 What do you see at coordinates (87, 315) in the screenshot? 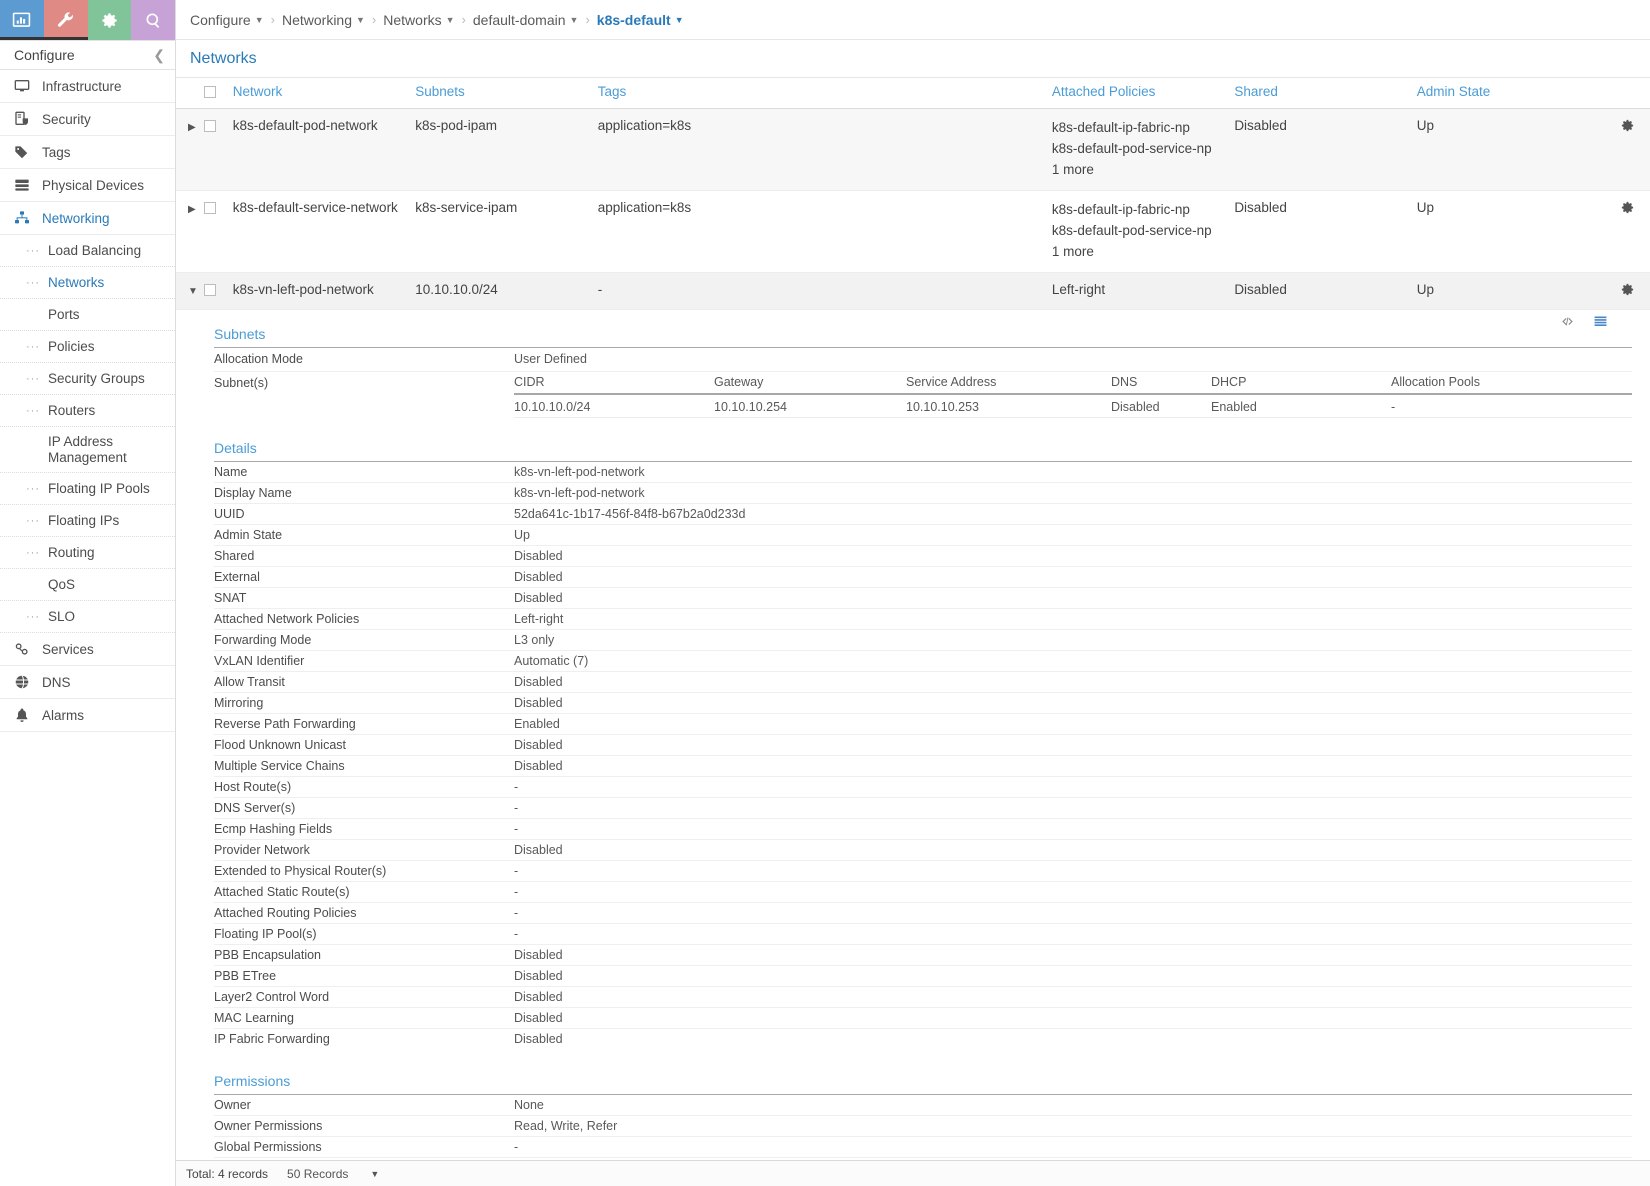
I see `sidebar-item-ports: Ports` at bounding box center [87, 315].